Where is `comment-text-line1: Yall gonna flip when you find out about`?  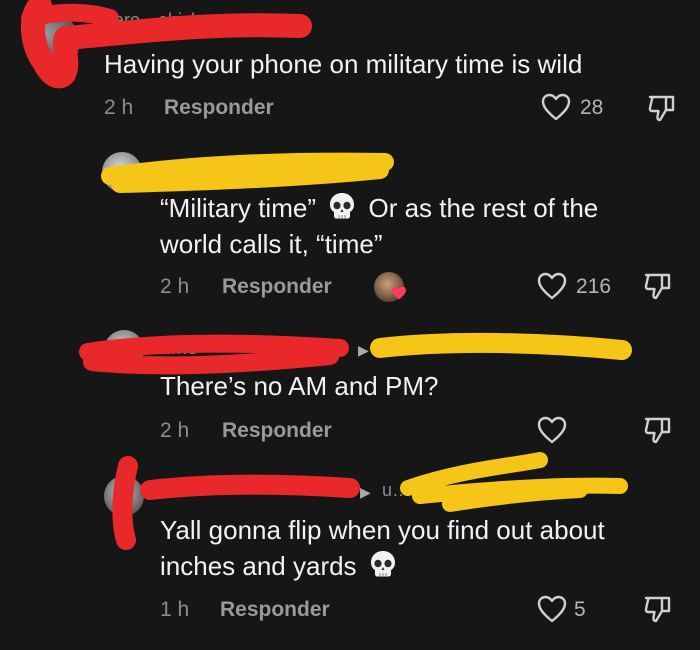 comment-text-line1: Yall gonna flip when you find out about is located at coordinates (382, 530).